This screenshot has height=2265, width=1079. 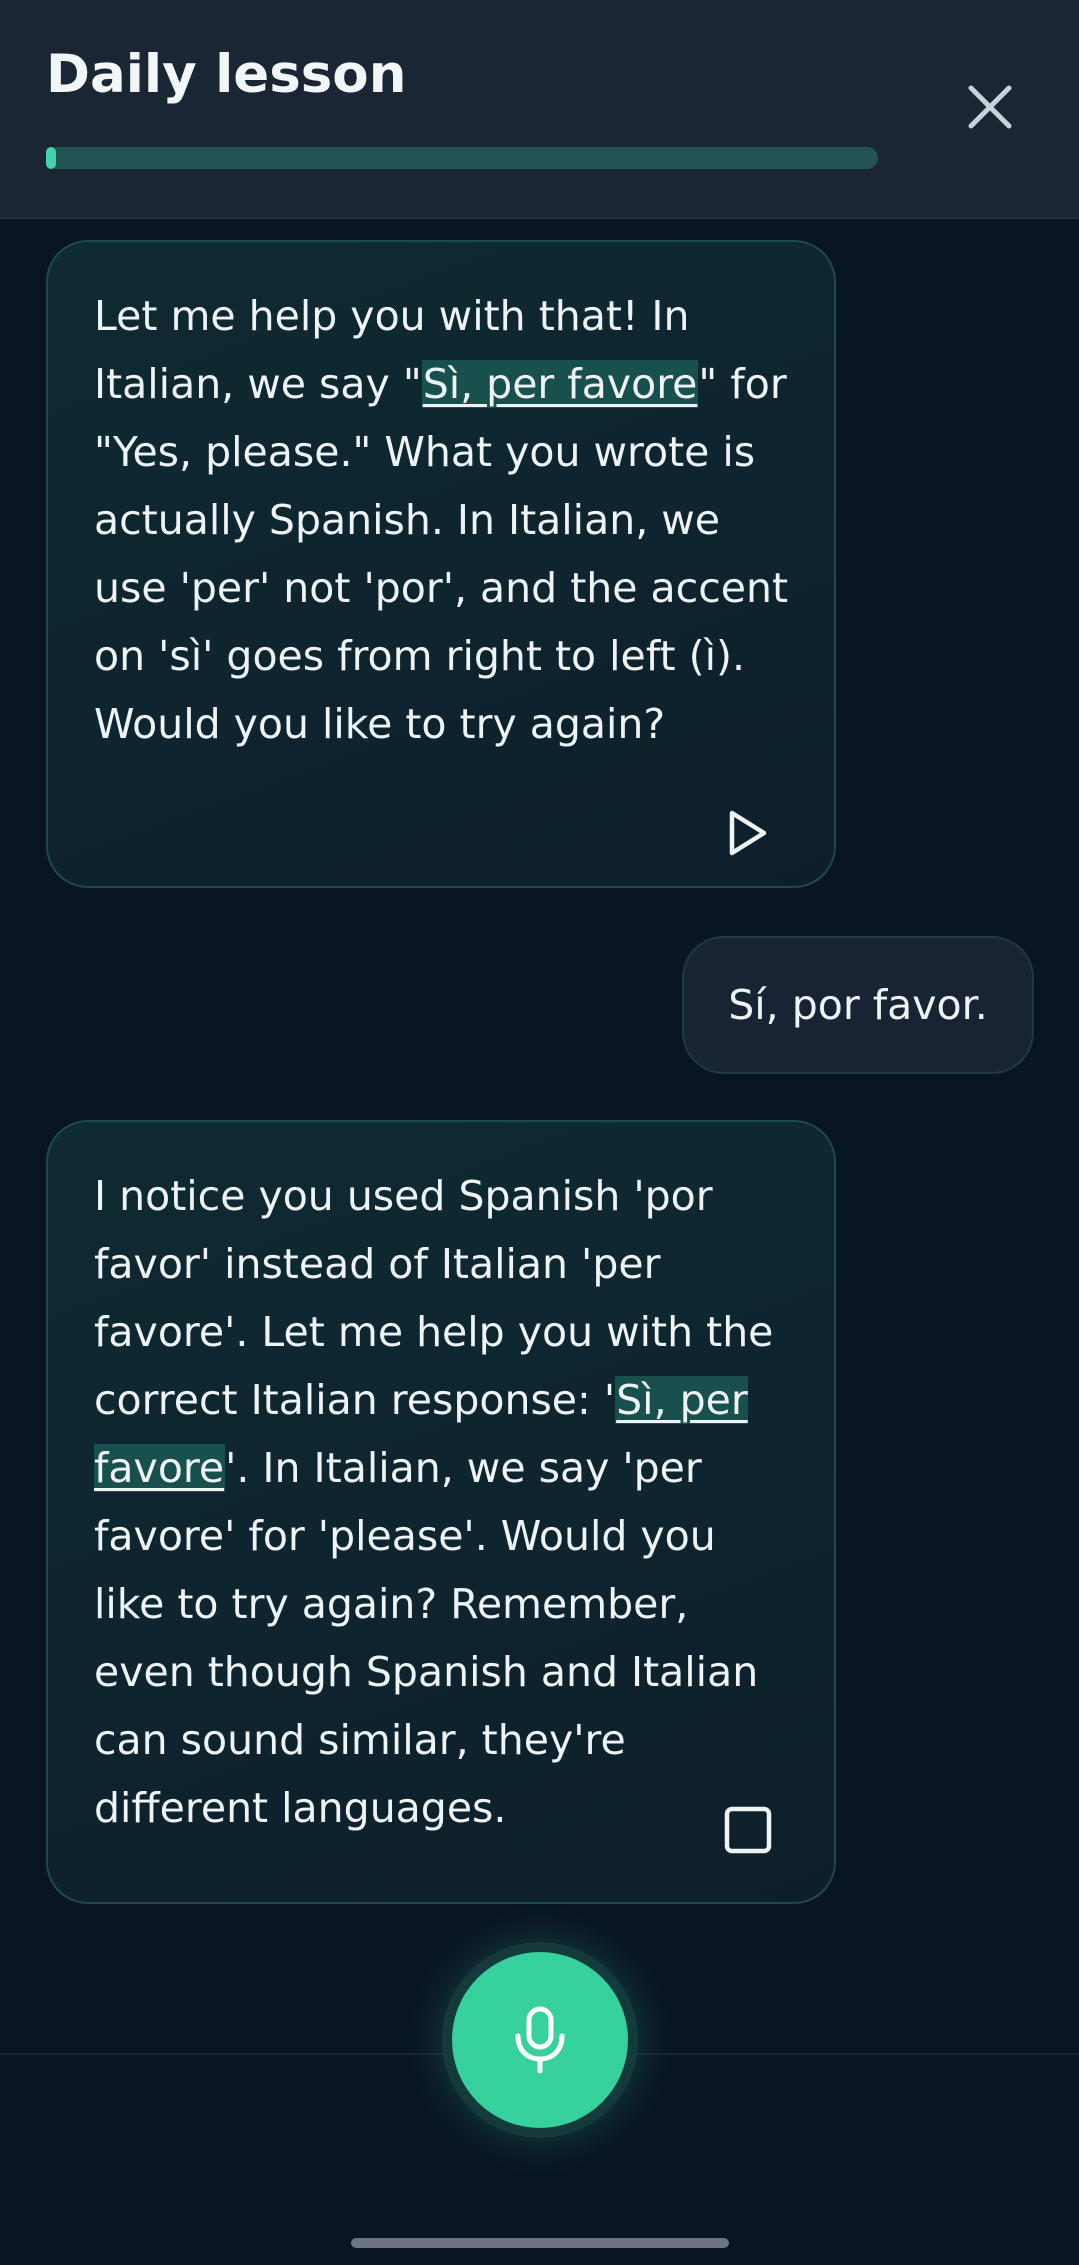 I want to click on close-button, so click(x=990, y=107).